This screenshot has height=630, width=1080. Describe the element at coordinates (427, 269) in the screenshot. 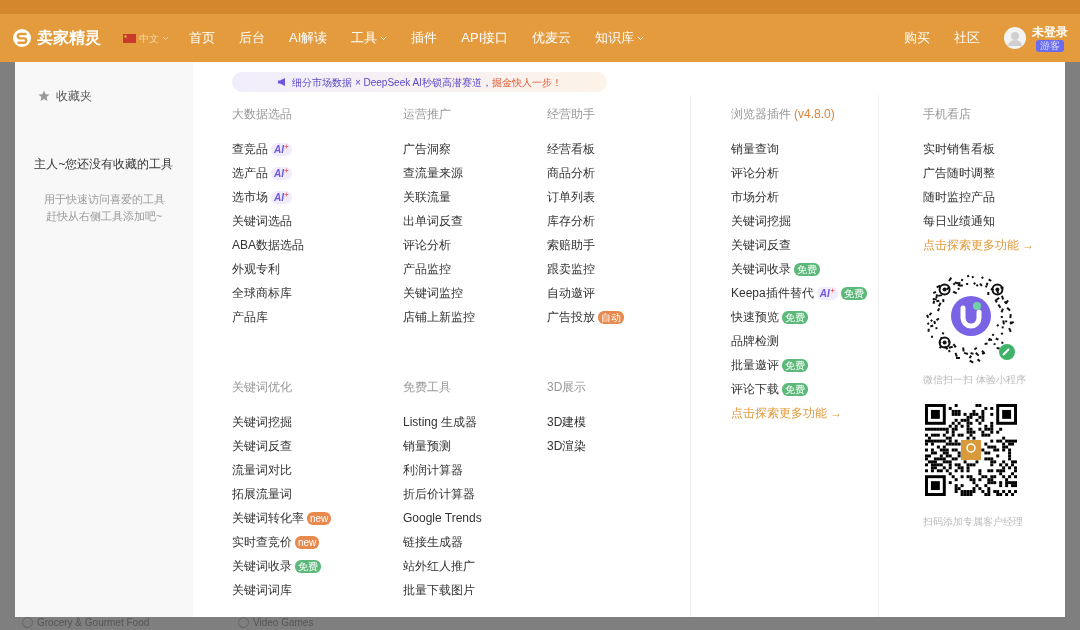

I see `menu-link: 产品监控` at that location.